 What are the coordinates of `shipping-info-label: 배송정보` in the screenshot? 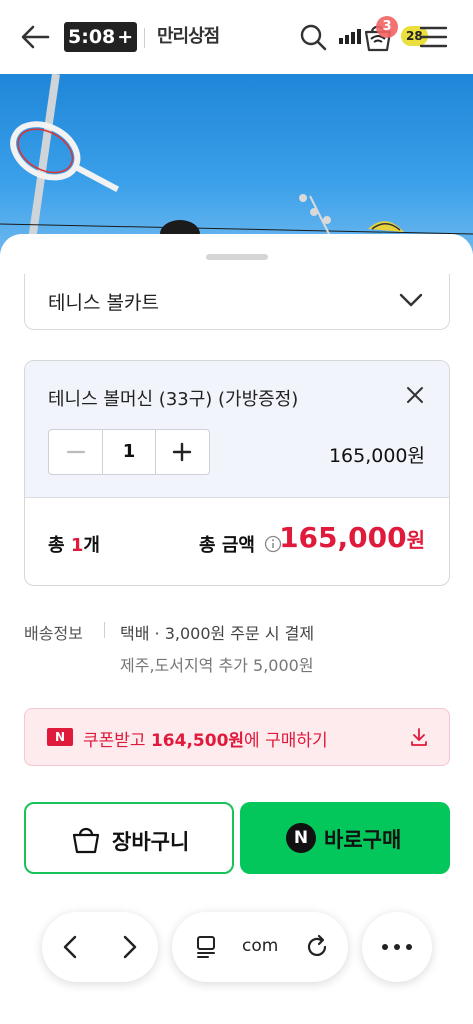 It's located at (53, 633).